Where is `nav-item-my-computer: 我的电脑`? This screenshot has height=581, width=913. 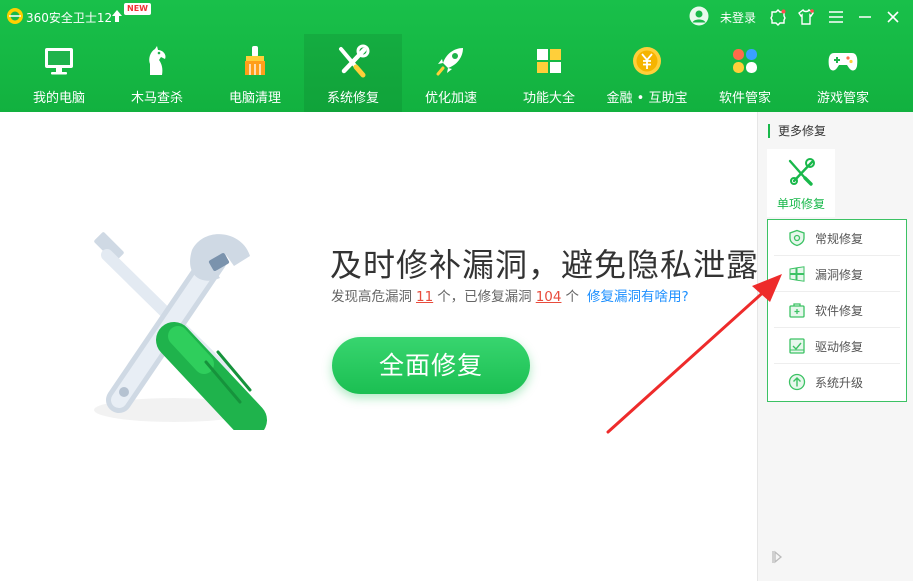 nav-item-my-computer: 我的电脑 is located at coordinates (59, 73).